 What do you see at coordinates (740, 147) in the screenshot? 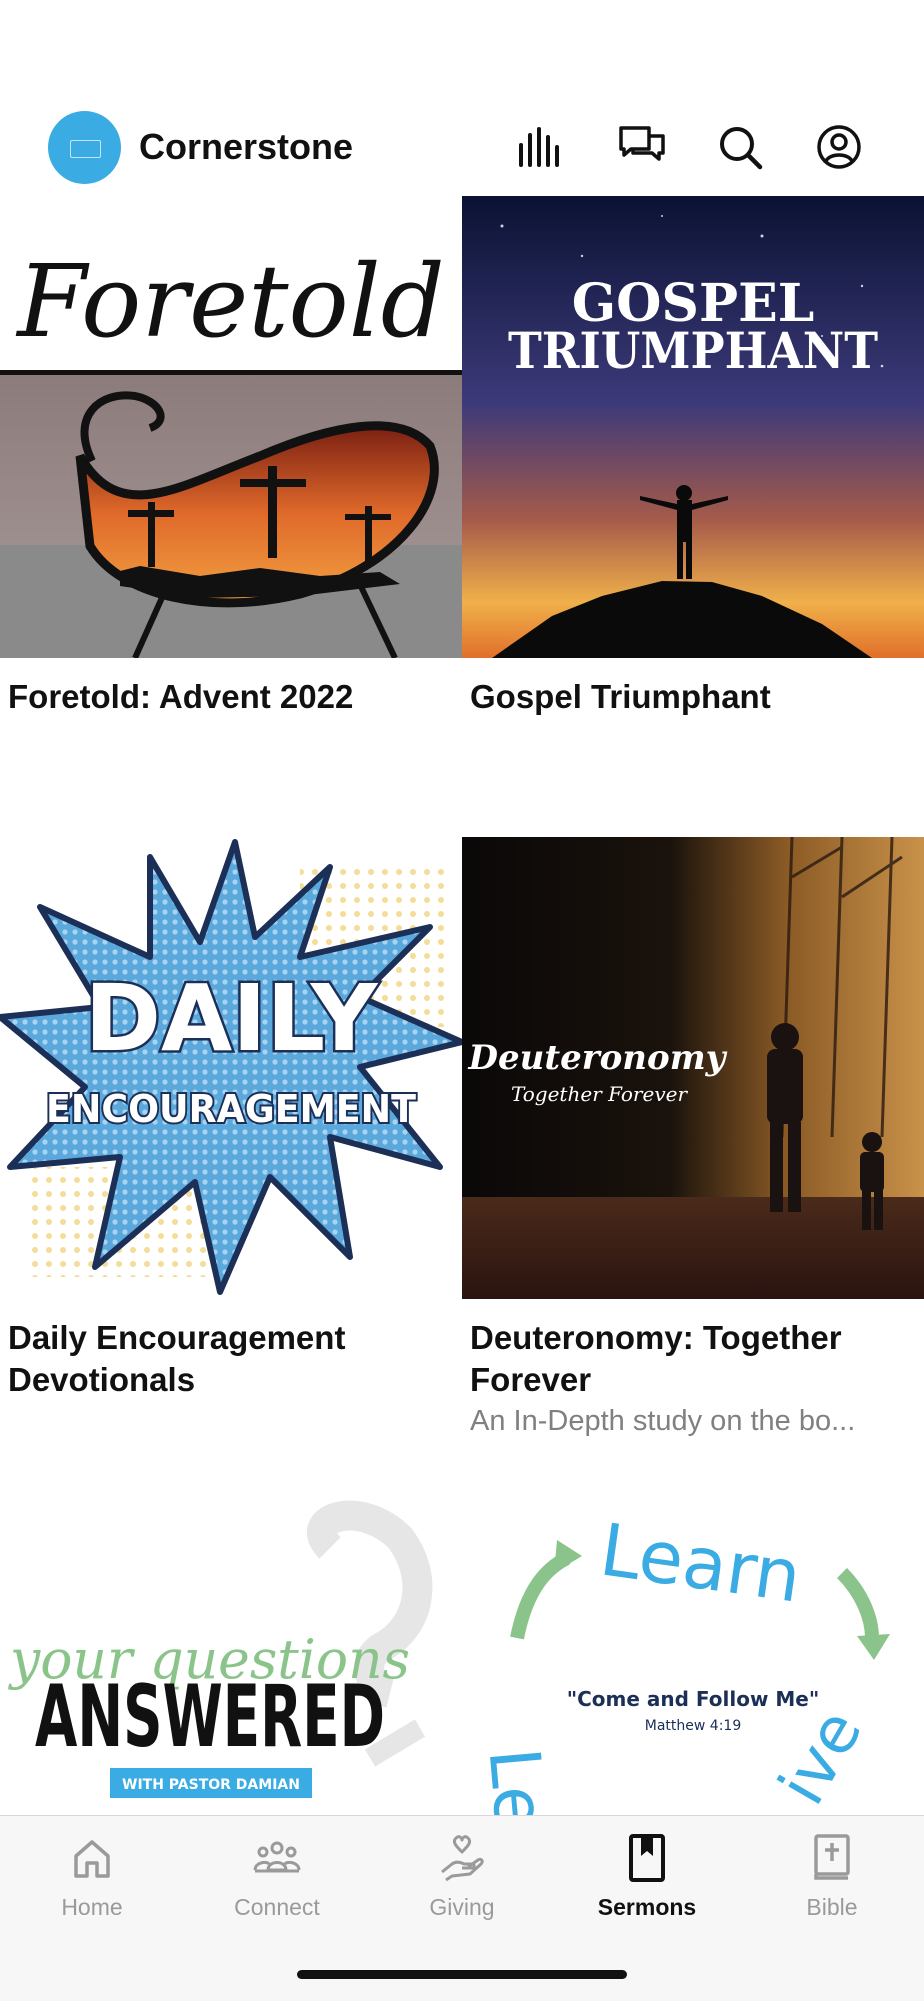
I see `search-icon` at bounding box center [740, 147].